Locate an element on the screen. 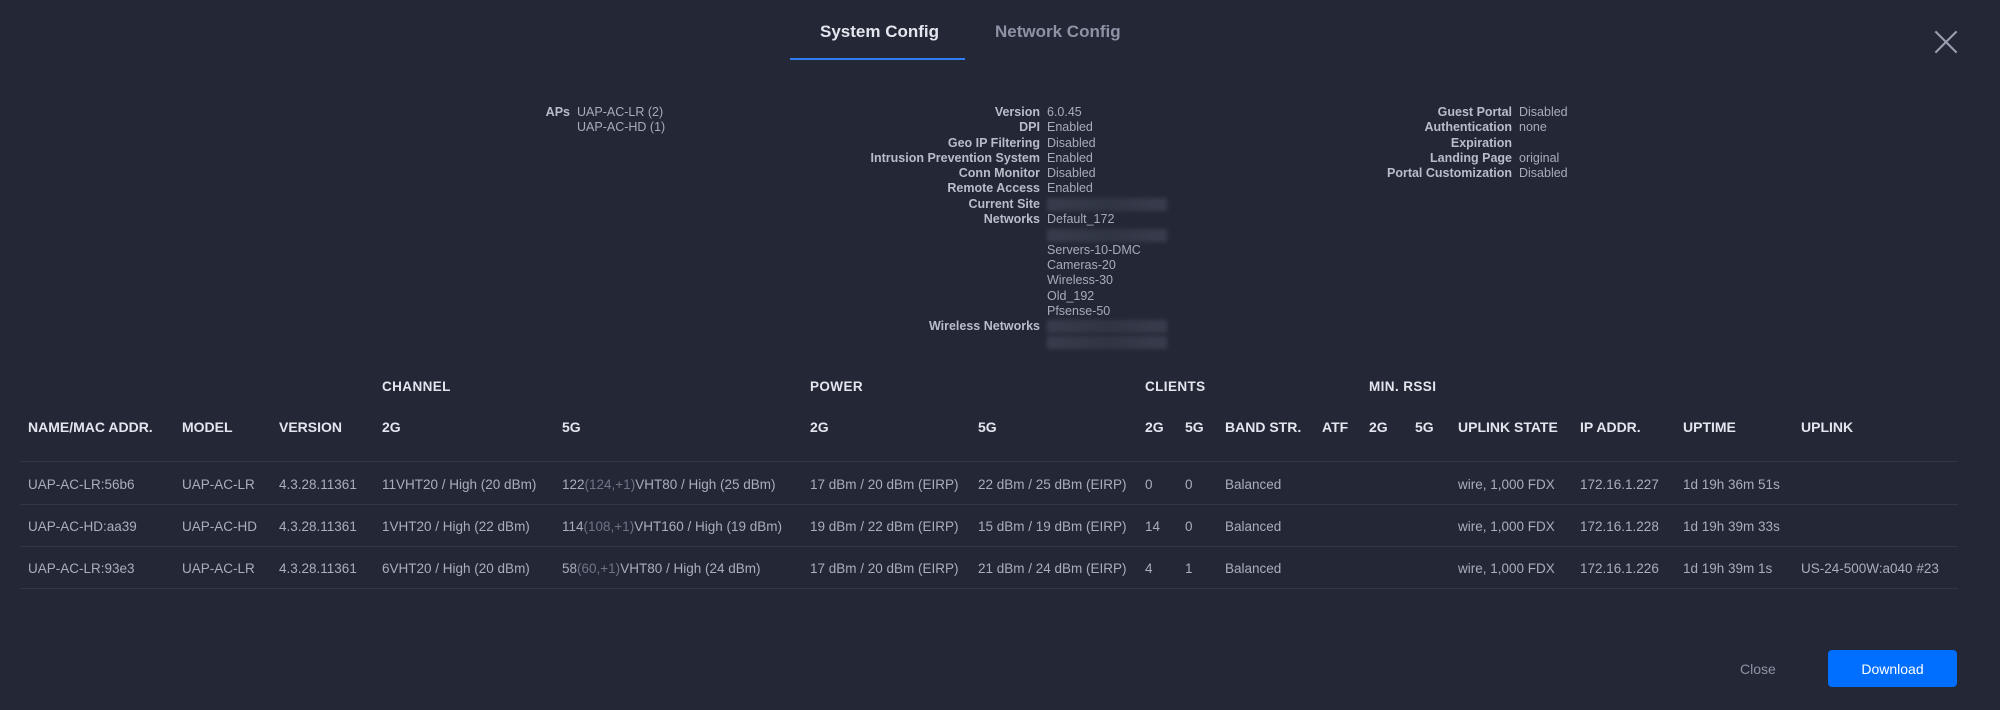 The width and height of the screenshot is (2000, 710). ap-entry: UAP-AC-LR (2) is located at coordinates (620, 112).